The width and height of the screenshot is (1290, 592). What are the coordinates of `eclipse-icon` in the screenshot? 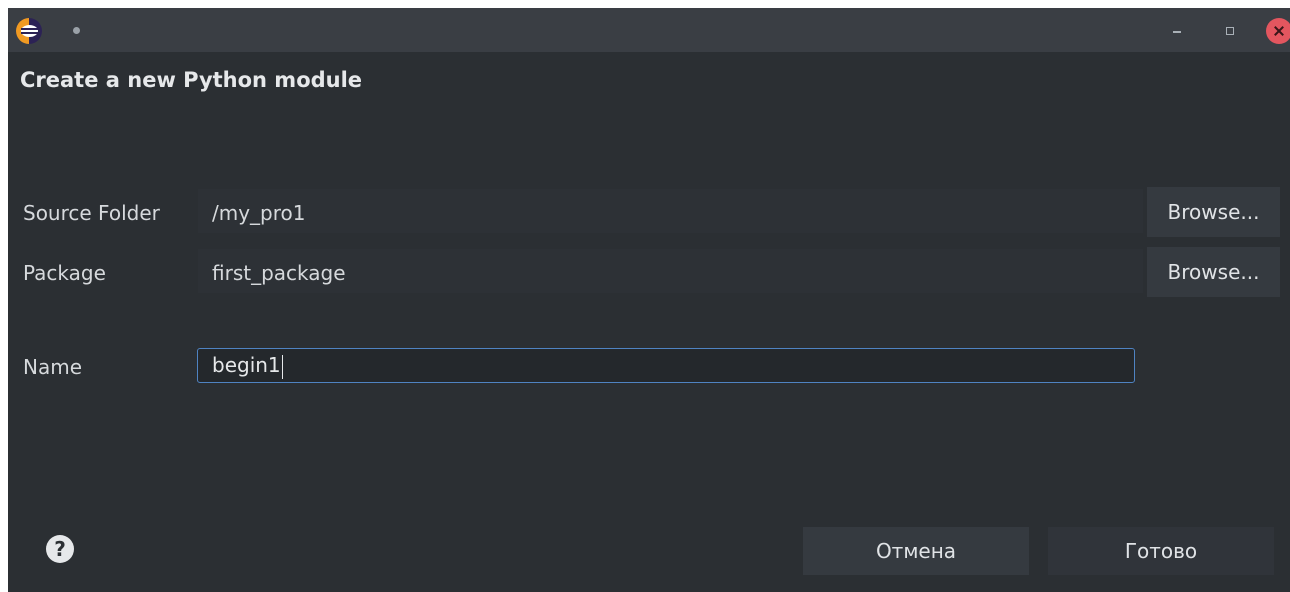 It's located at (29, 31).